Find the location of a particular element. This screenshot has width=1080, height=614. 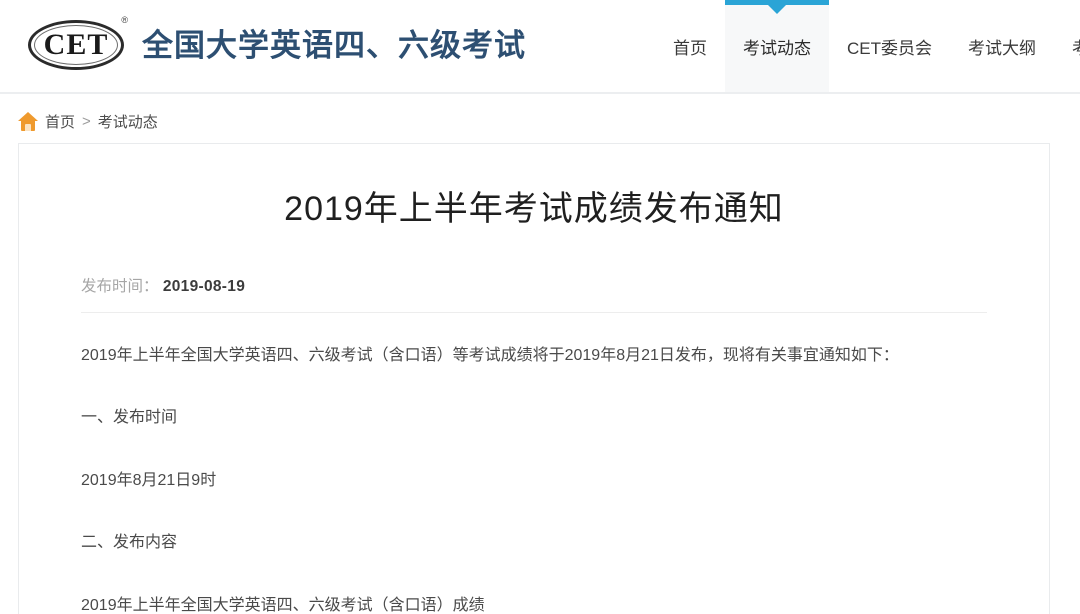

brand-title: 全国大学英语四、六级考试 is located at coordinates (334, 45).